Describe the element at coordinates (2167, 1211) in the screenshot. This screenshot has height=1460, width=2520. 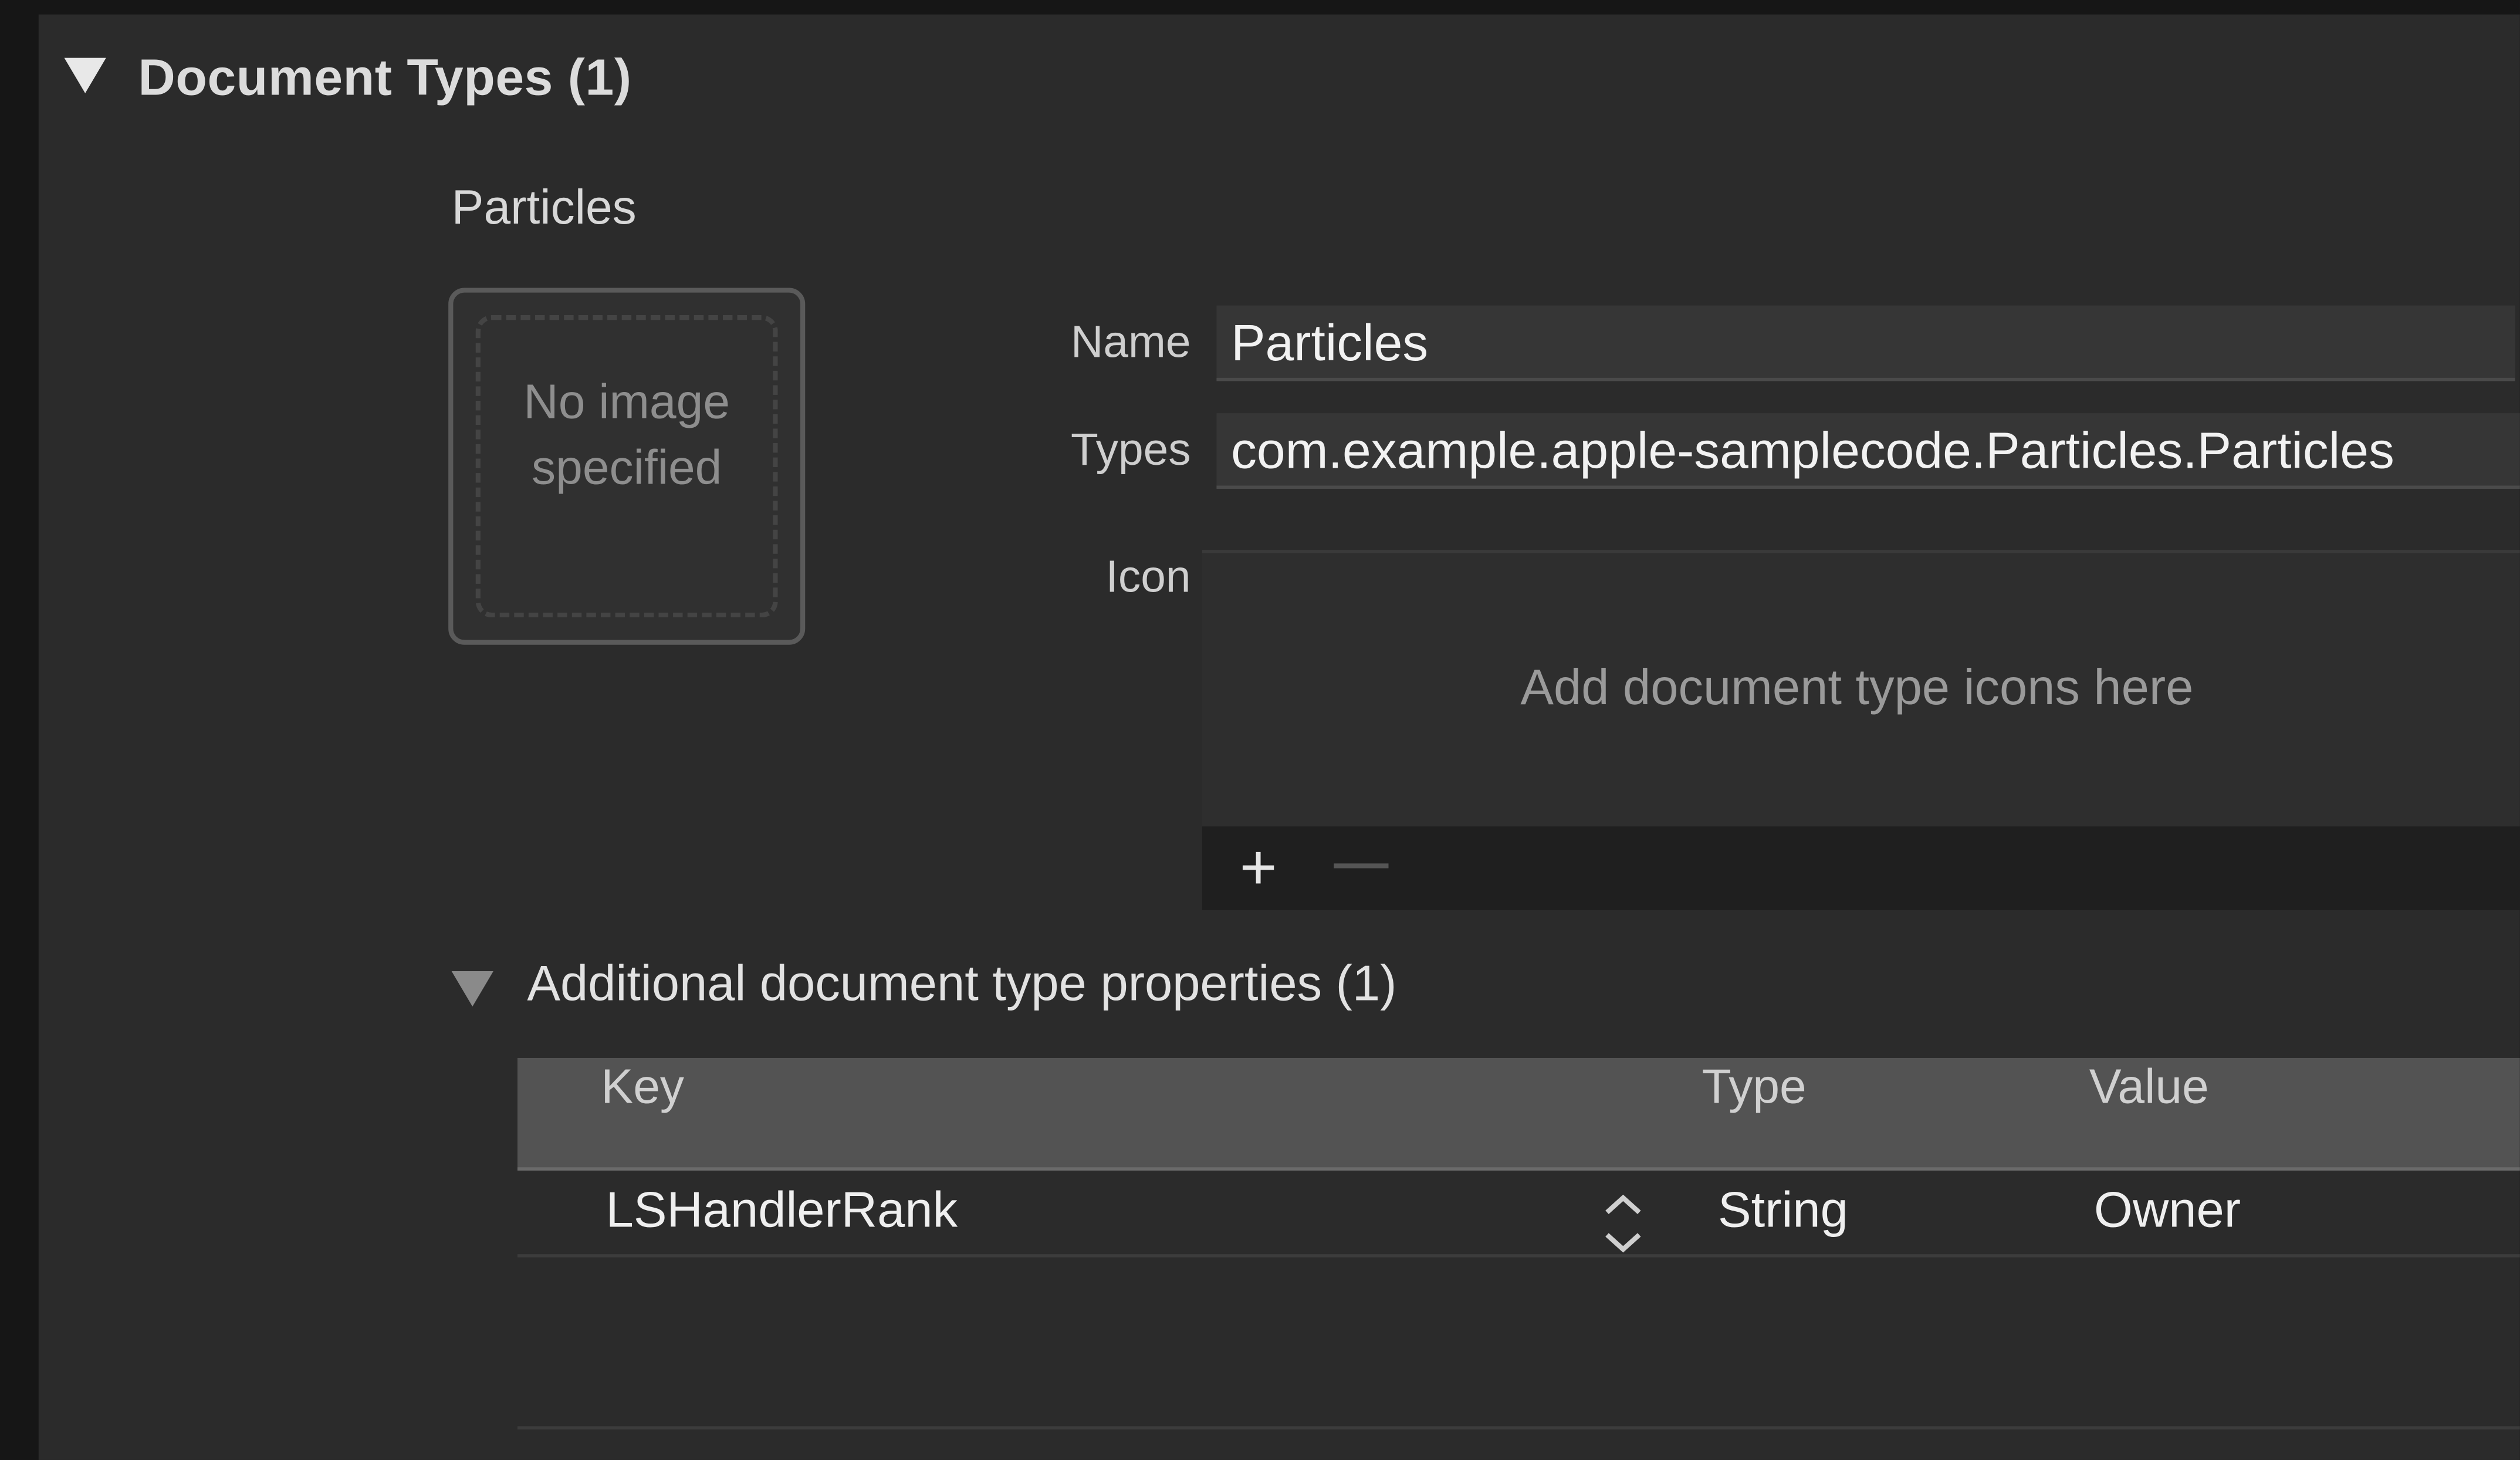
I see `row-value: Owner` at that location.